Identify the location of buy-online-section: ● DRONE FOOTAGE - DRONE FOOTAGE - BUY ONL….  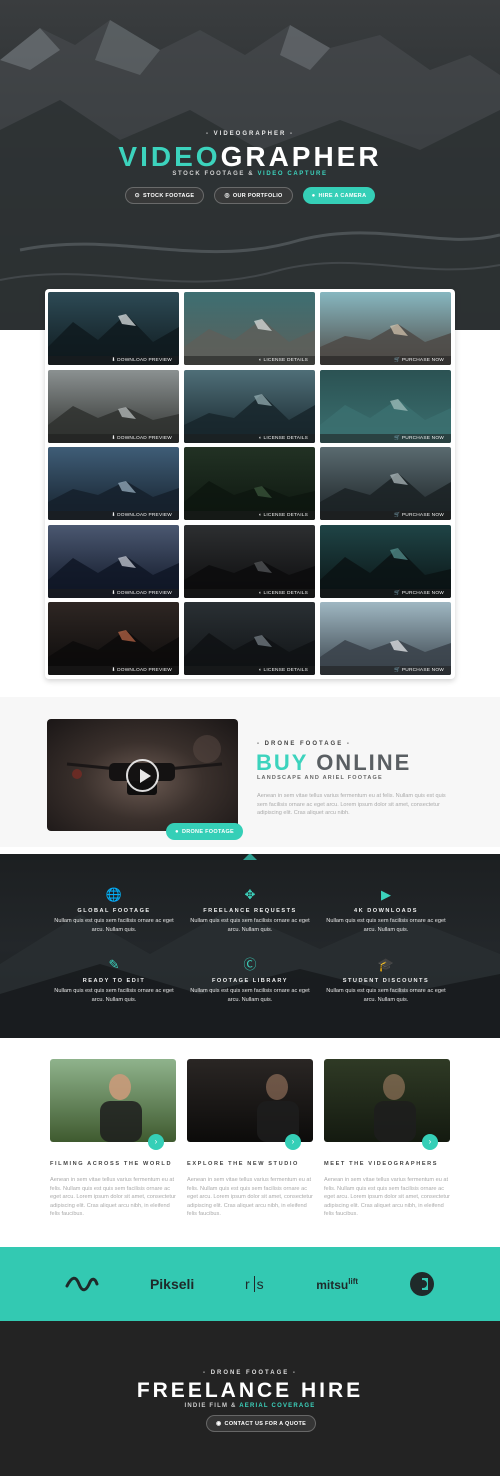
(250, 772).